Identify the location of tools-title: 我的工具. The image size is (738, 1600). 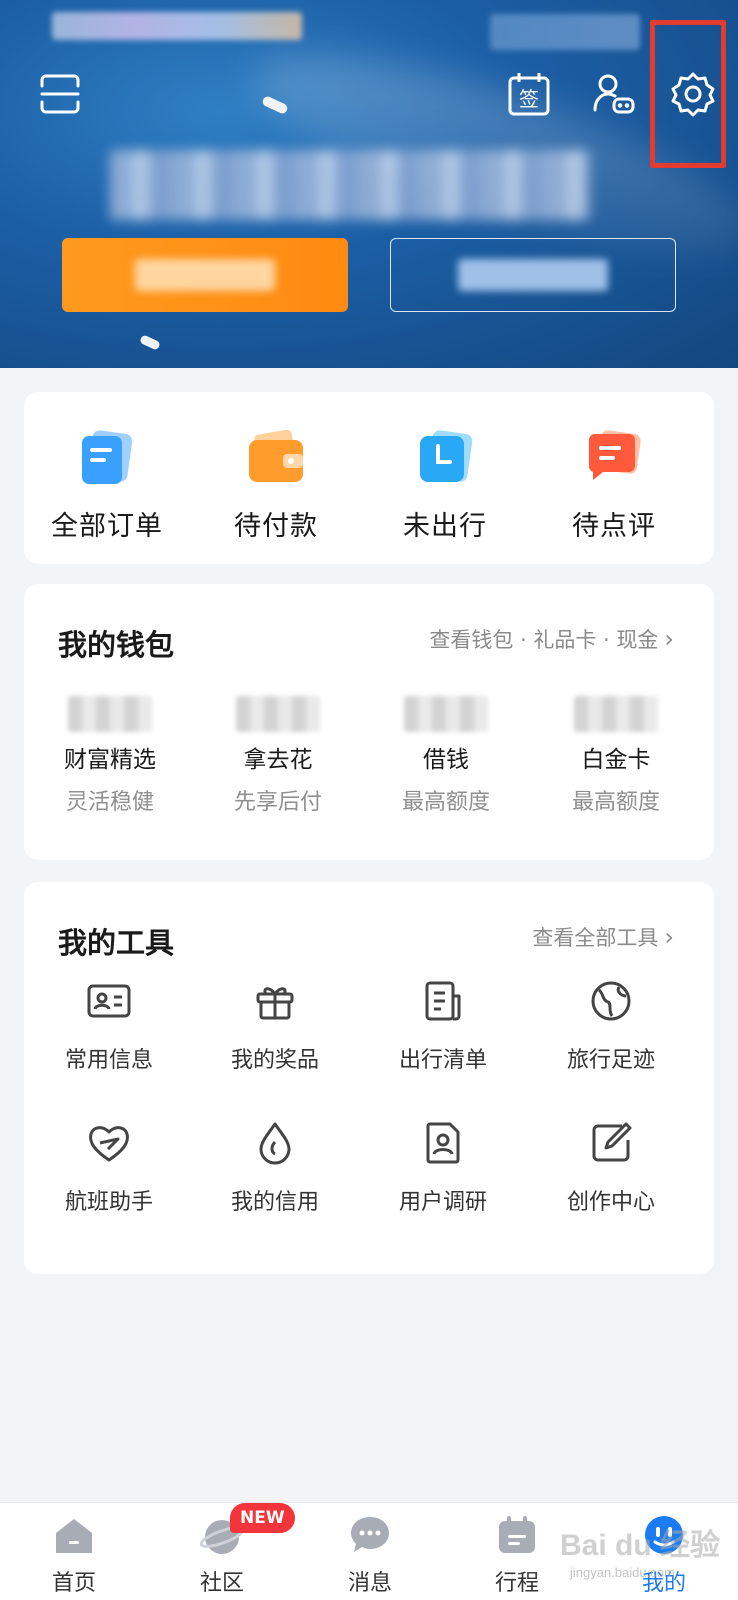
(116, 943).